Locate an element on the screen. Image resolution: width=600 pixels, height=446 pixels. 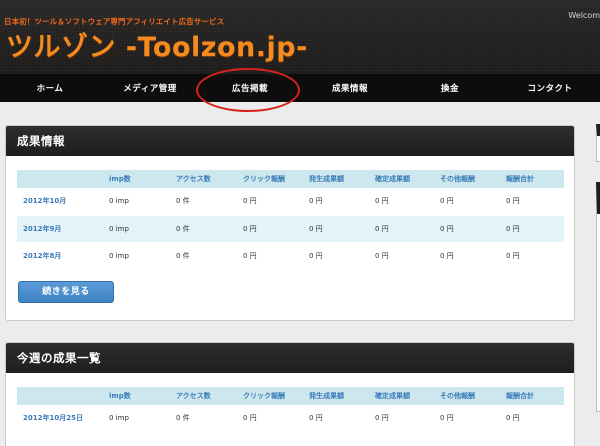
row-label: 2012年9月 is located at coordinates (60, 229).